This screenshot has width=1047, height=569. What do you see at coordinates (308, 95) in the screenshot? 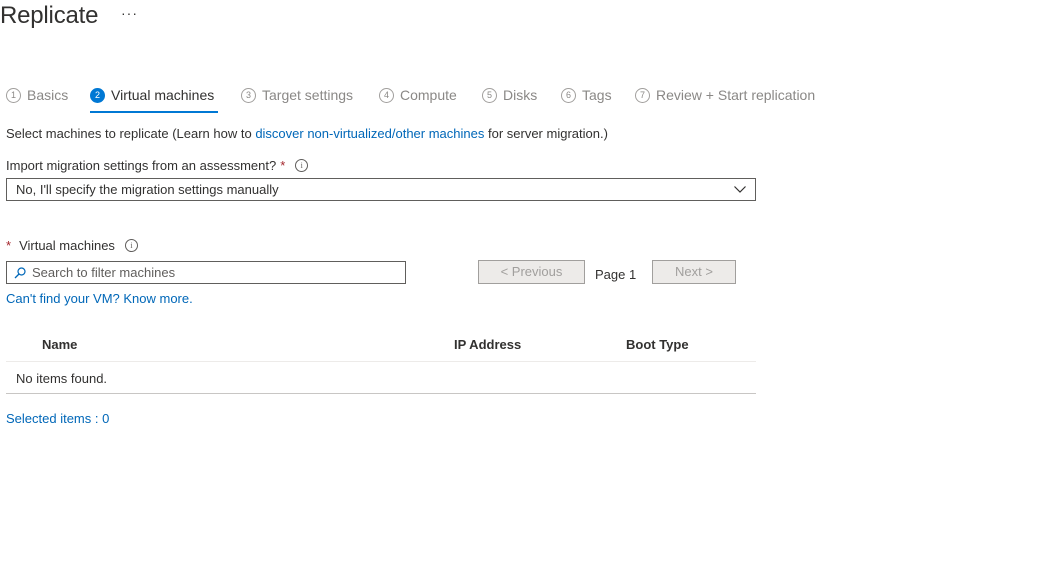
I see `step-label: Target settings` at bounding box center [308, 95].